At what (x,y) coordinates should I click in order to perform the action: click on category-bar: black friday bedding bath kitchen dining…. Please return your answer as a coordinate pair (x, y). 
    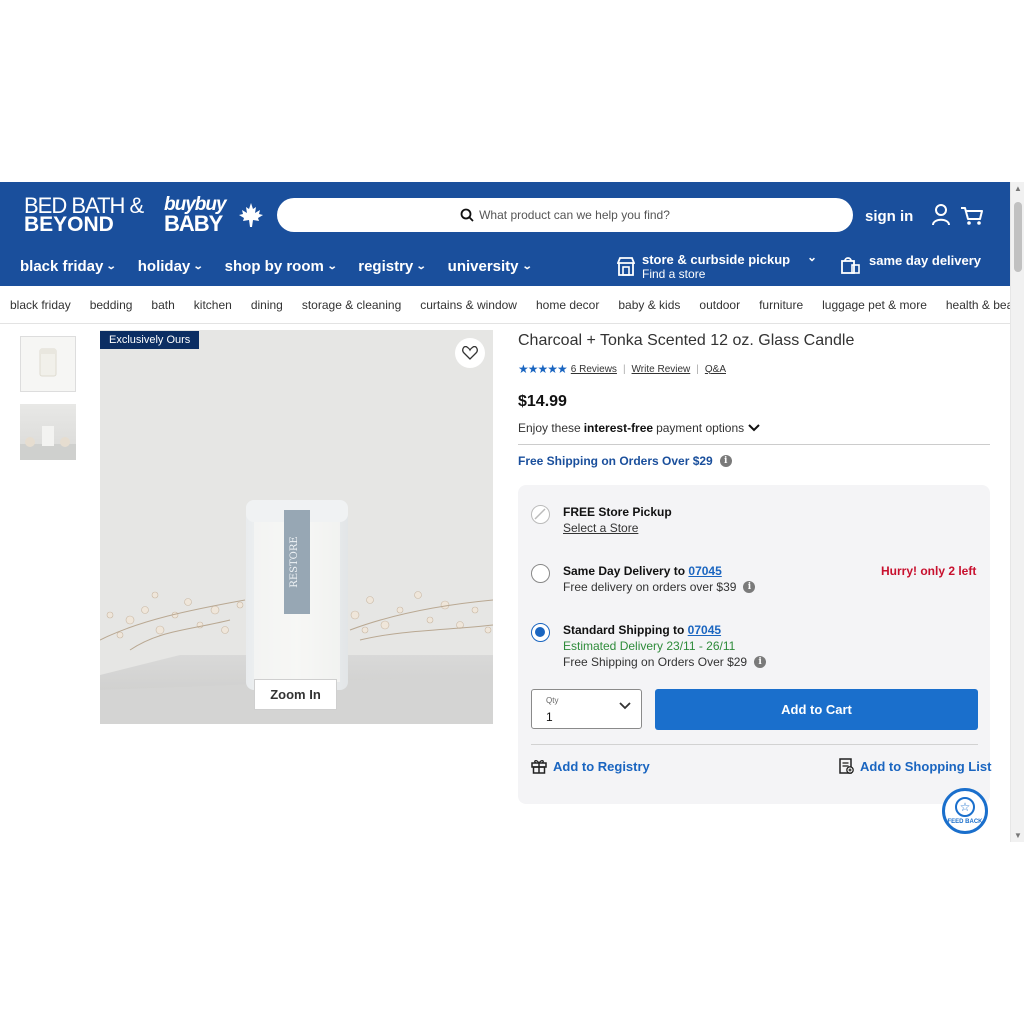
    Looking at the image, I should click on (512, 305).